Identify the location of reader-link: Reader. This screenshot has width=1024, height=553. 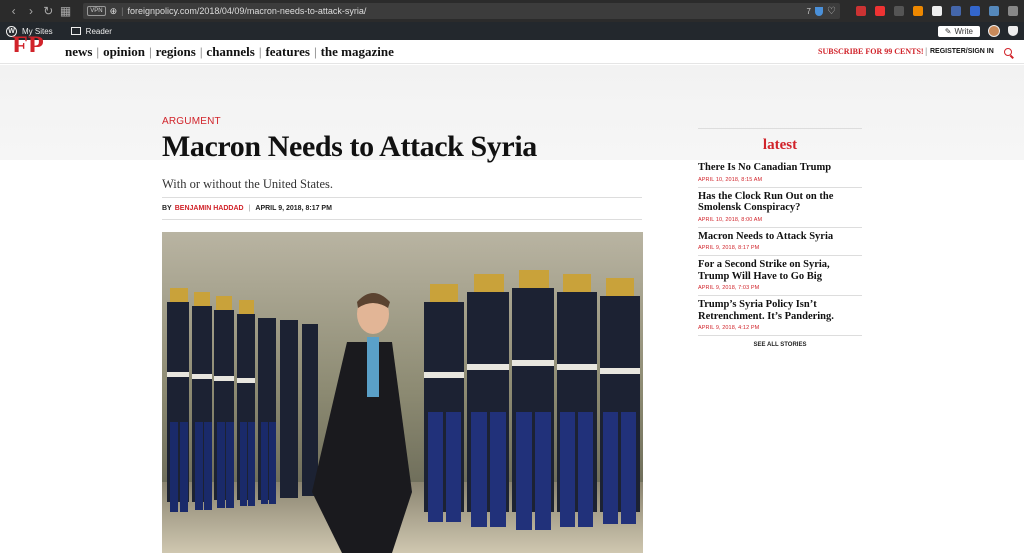
(99, 31).